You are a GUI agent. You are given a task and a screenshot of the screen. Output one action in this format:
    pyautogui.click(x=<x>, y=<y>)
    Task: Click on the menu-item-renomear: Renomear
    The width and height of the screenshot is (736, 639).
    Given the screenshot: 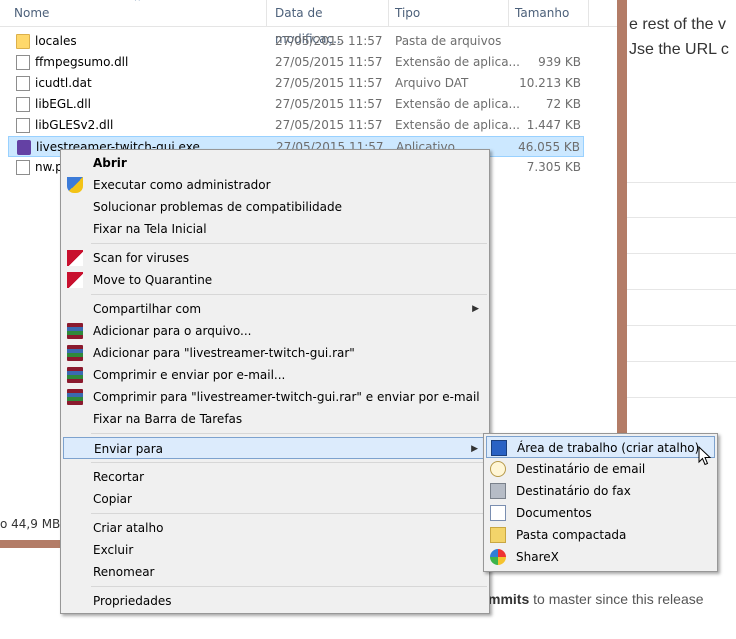 What is the action you would take?
    pyautogui.click(x=275, y=572)
    